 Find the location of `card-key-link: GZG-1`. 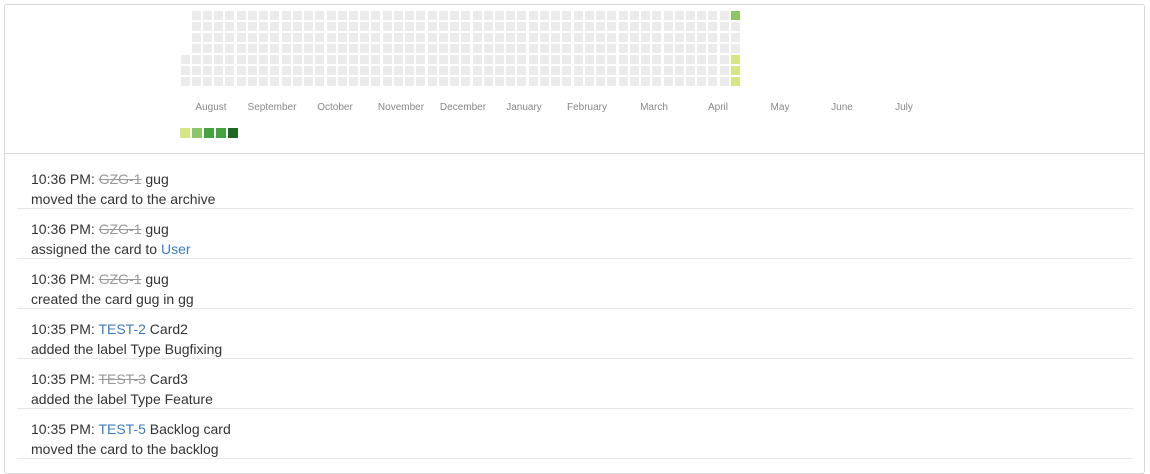

card-key-link: GZG-1 is located at coordinates (120, 229).